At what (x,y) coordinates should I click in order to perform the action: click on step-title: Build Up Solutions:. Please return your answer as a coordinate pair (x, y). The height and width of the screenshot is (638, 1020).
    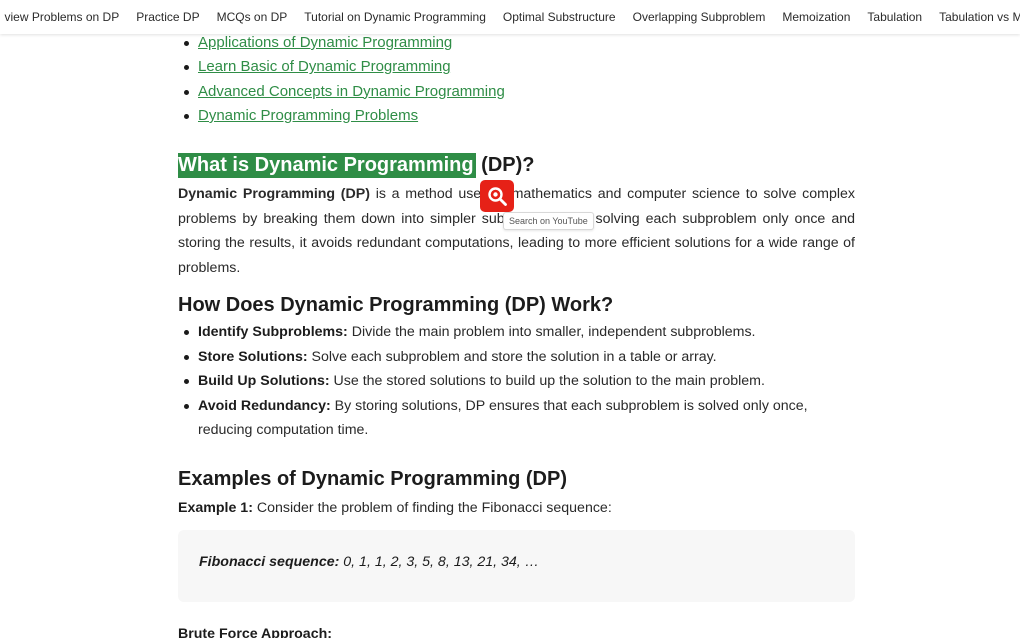
    Looking at the image, I should click on (264, 381).